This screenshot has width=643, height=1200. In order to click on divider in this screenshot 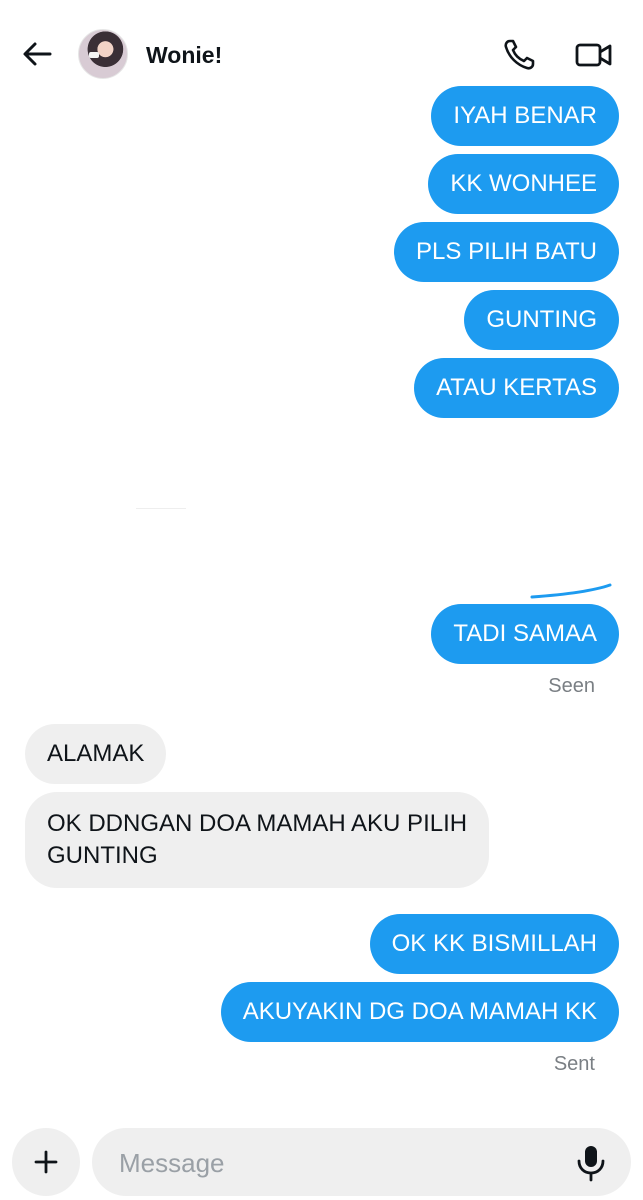, I will do `click(161, 508)`.